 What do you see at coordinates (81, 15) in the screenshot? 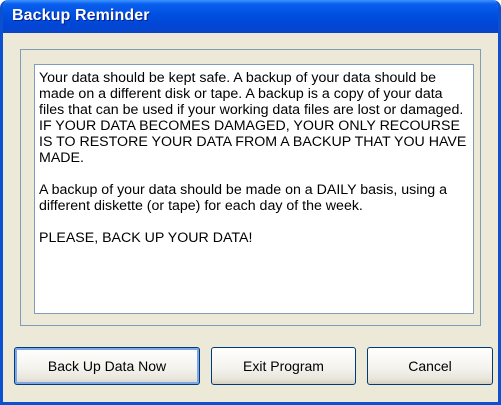
I see `window-title: Backup Reminder` at bounding box center [81, 15].